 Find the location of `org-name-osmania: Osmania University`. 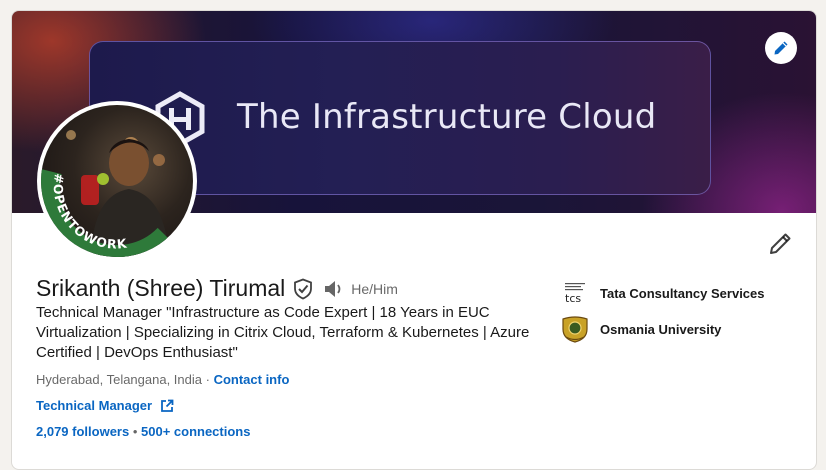

org-name-osmania: Osmania University is located at coordinates (661, 329).